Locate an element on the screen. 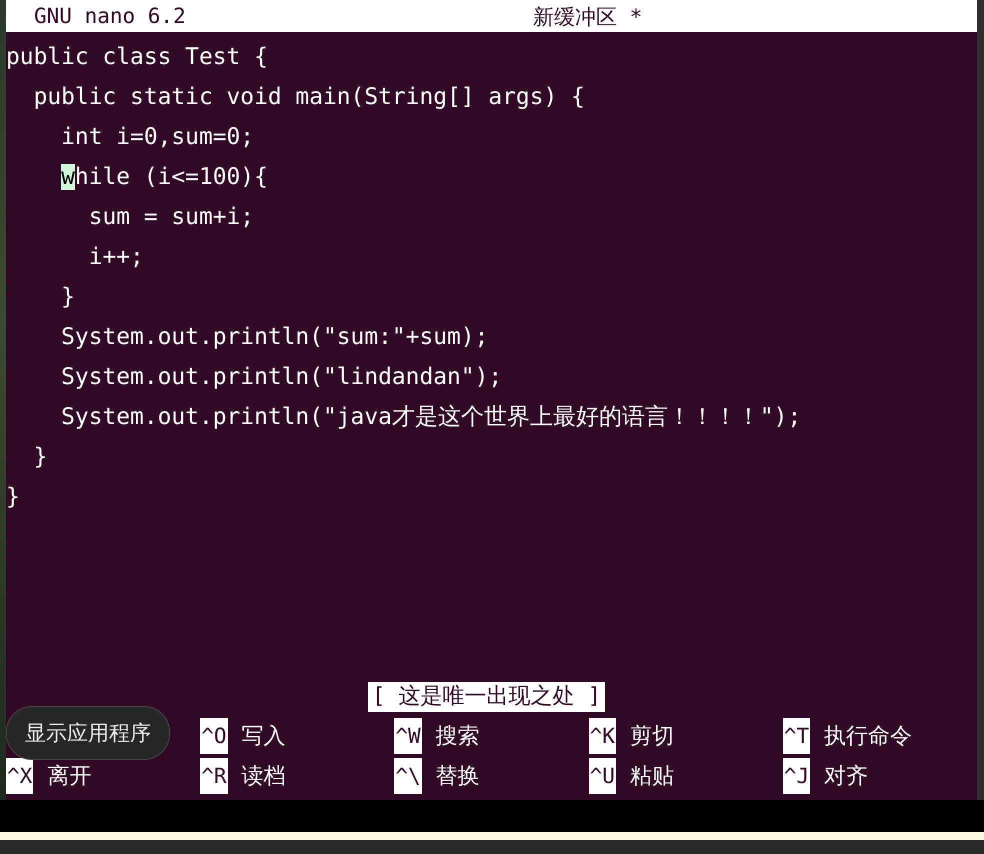 Image resolution: width=984 pixels, height=854 pixels. shortcut-key: ^K is located at coordinates (602, 736).